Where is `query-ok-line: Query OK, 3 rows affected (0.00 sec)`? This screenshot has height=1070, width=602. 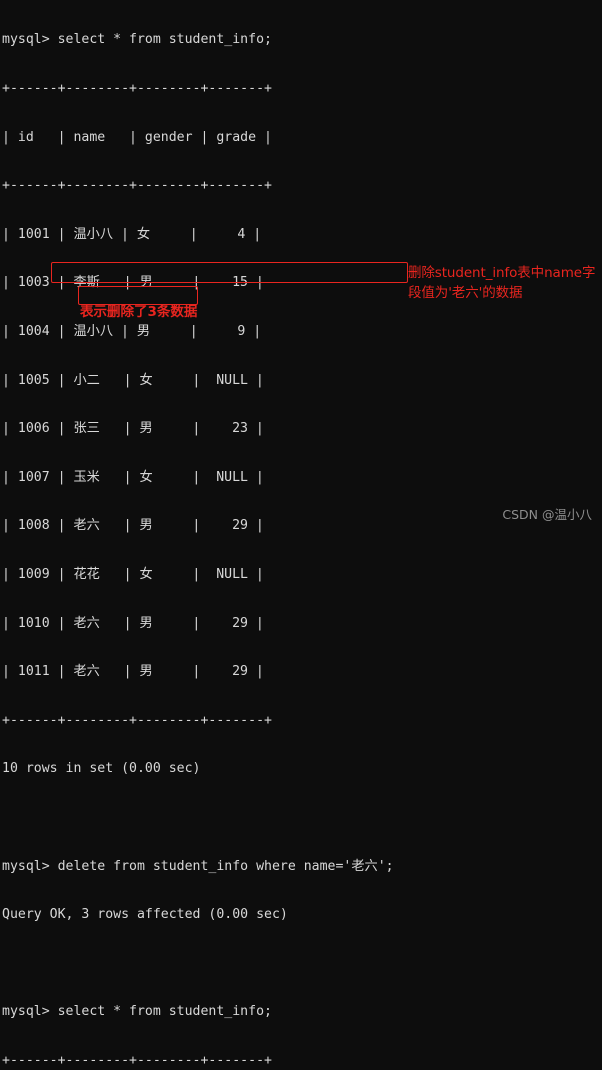 query-ok-line: Query OK, 3 rows affected (0.00 sec) is located at coordinates (145, 915).